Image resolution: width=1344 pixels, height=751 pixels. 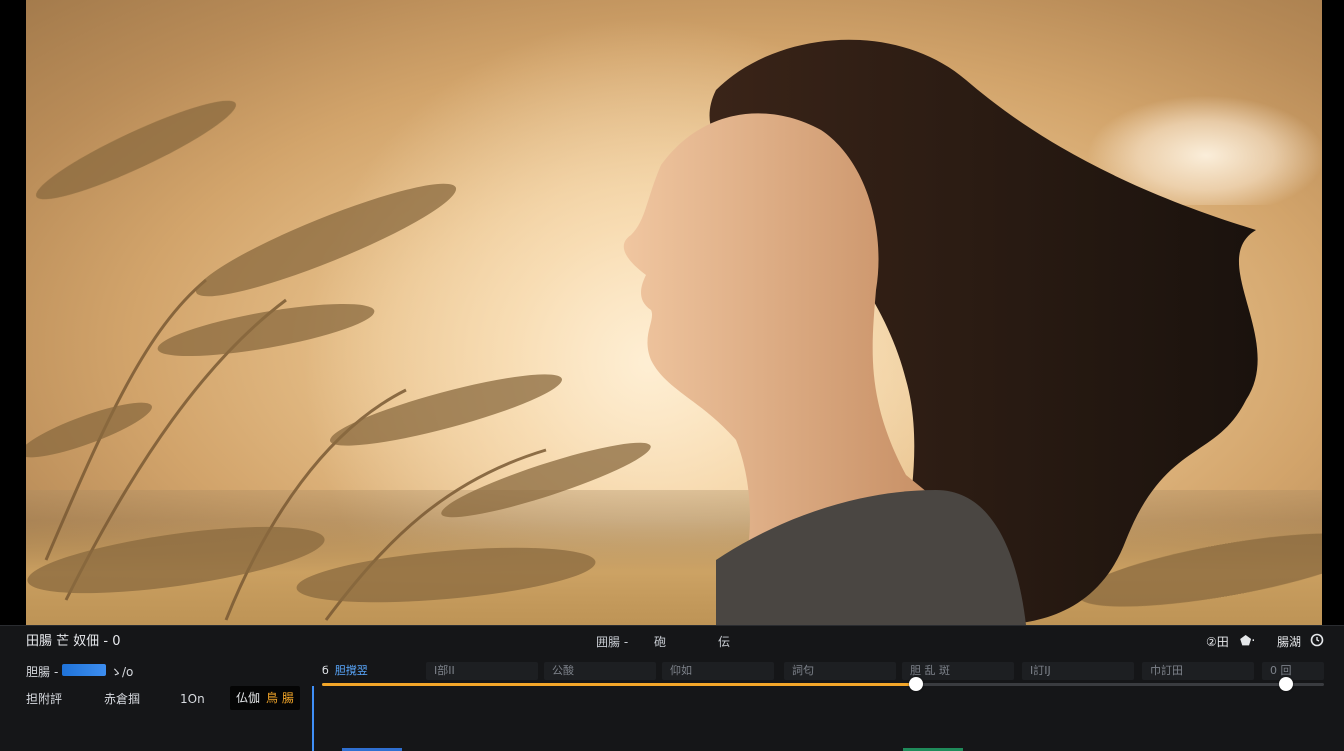 I want to click on track-label: 胆腸 -, so click(x=42, y=671).